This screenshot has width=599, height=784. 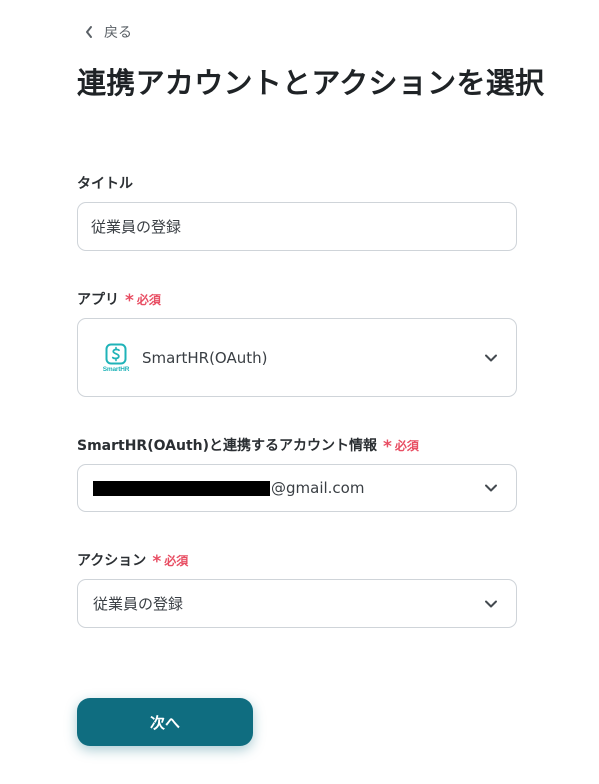 I want to click on app-select-value: SmartHR(OAuth), so click(x=205, y=357).